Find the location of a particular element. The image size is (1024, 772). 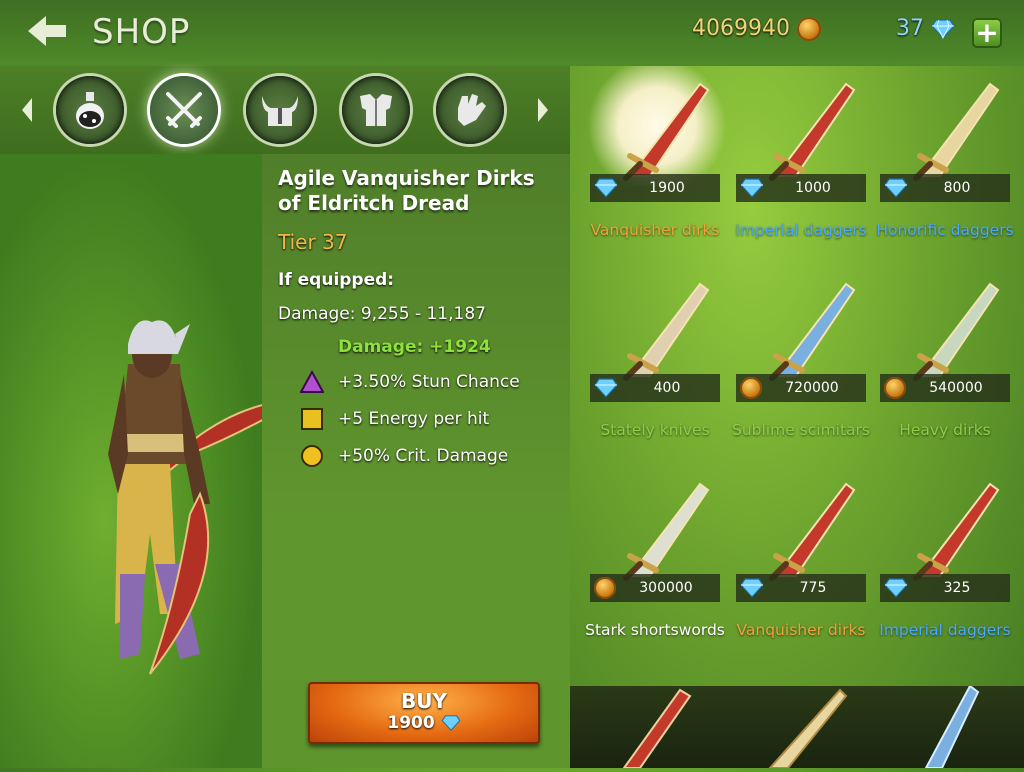

shop-item-card: 1900 Vanquisher dirks is located at coordinates (657, 168).